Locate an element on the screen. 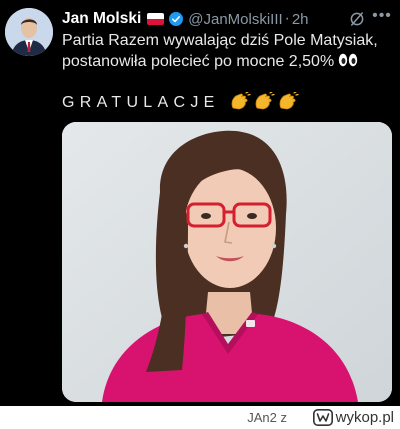 The image size is (400, 429). wykop-site: wykop.pl is located at coordinates (364, 417).